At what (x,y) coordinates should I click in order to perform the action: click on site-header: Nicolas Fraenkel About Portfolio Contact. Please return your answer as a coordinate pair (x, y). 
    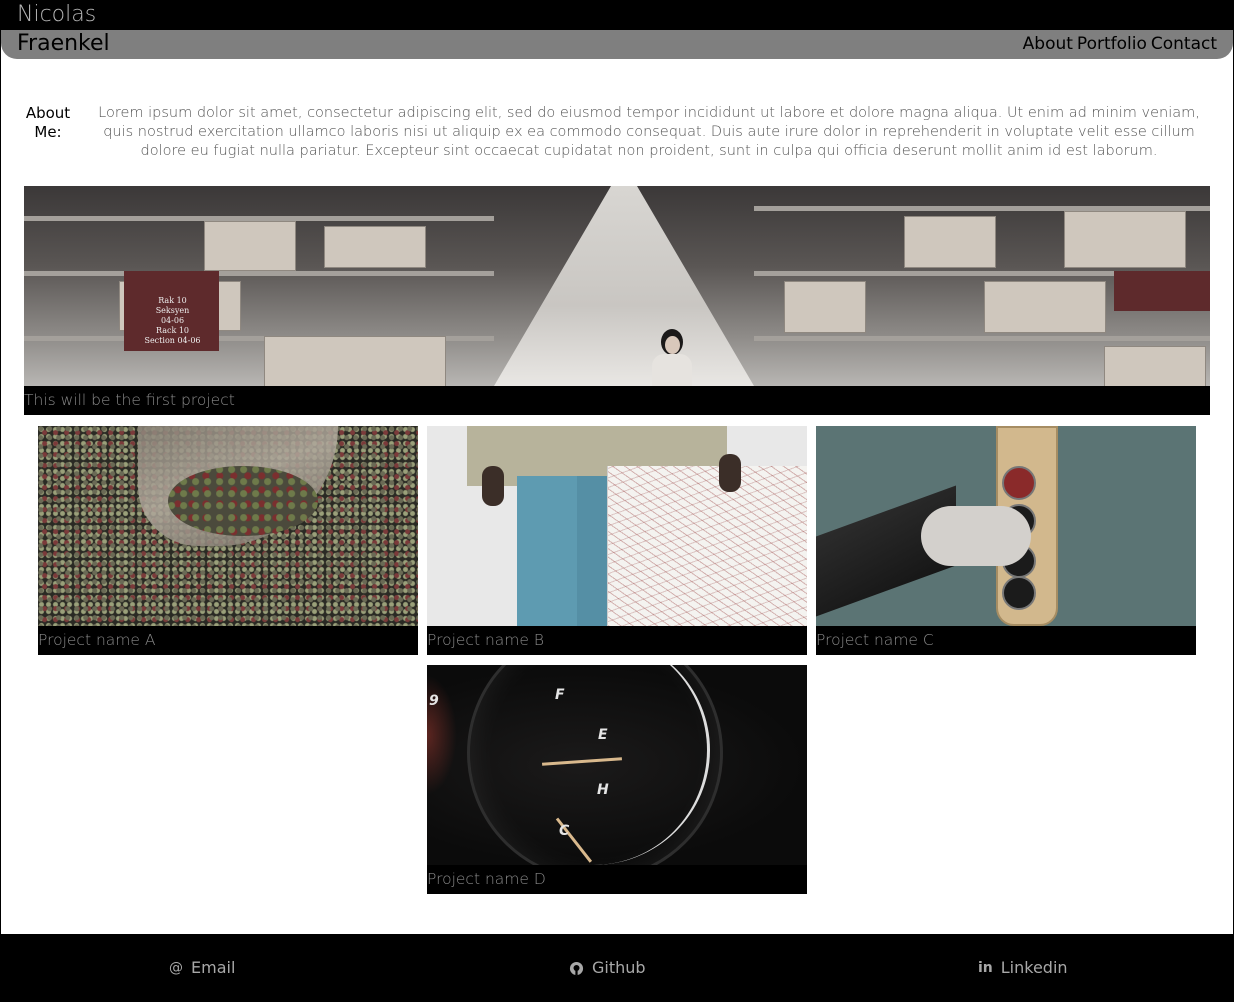
    Looking at the image, I should click on (617, 30).